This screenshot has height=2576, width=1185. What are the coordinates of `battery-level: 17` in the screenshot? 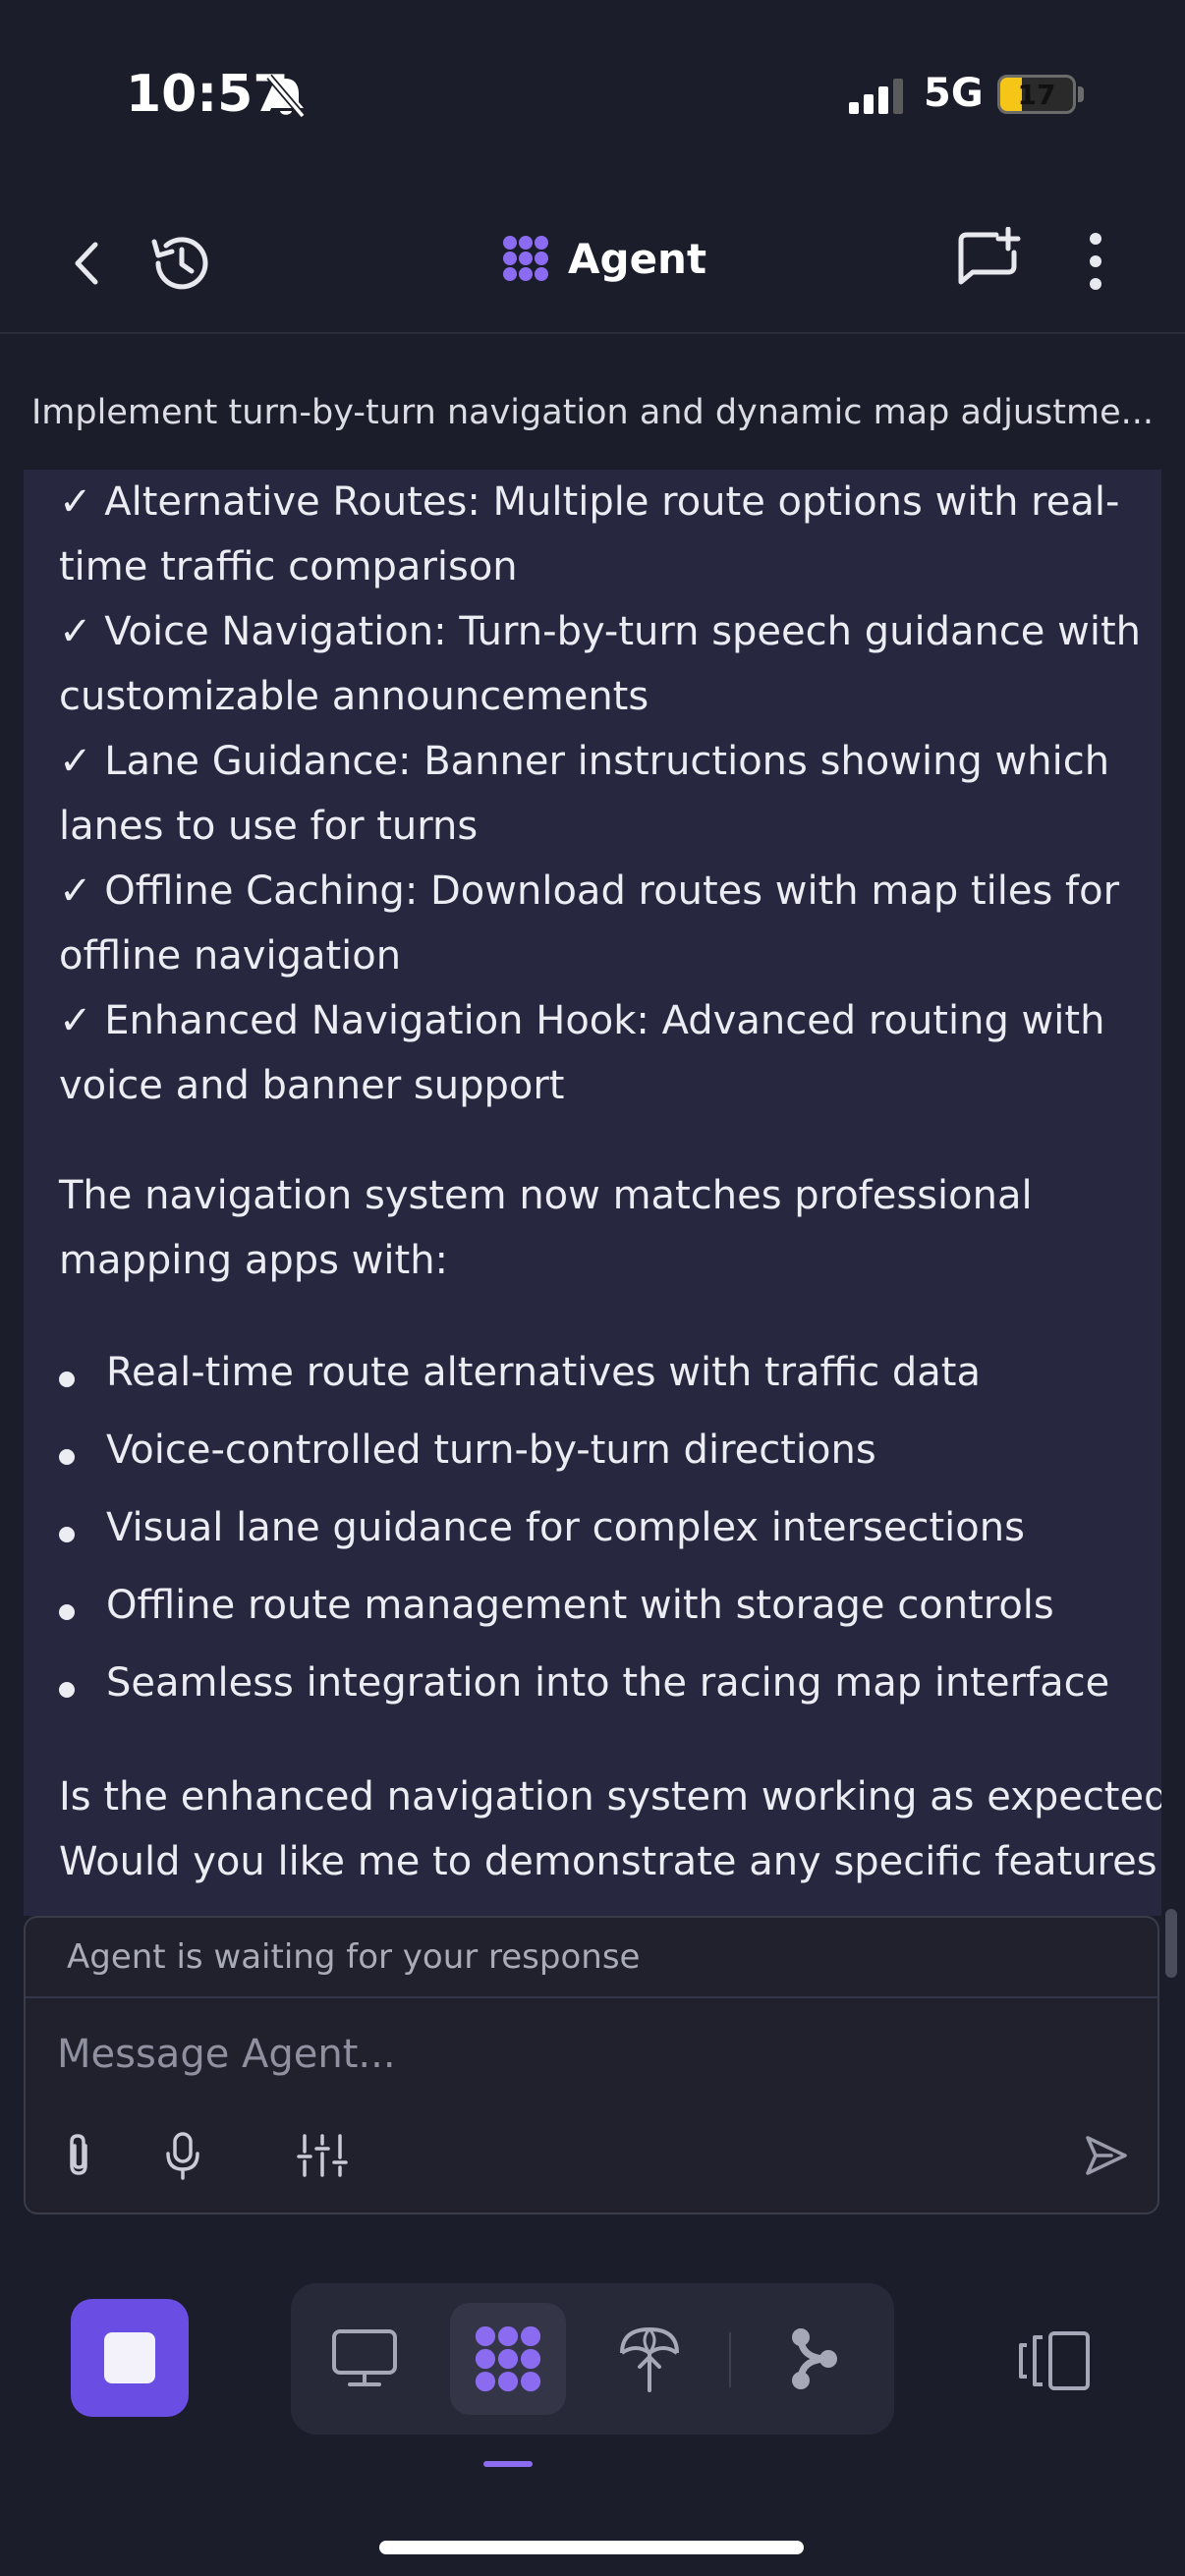 It's located at (1037, 95).